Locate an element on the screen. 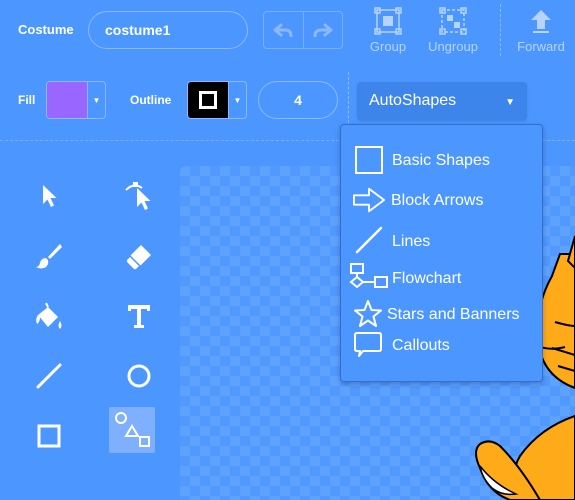  menu-item-callouts: Callouts is located at coordinates (441, 345).